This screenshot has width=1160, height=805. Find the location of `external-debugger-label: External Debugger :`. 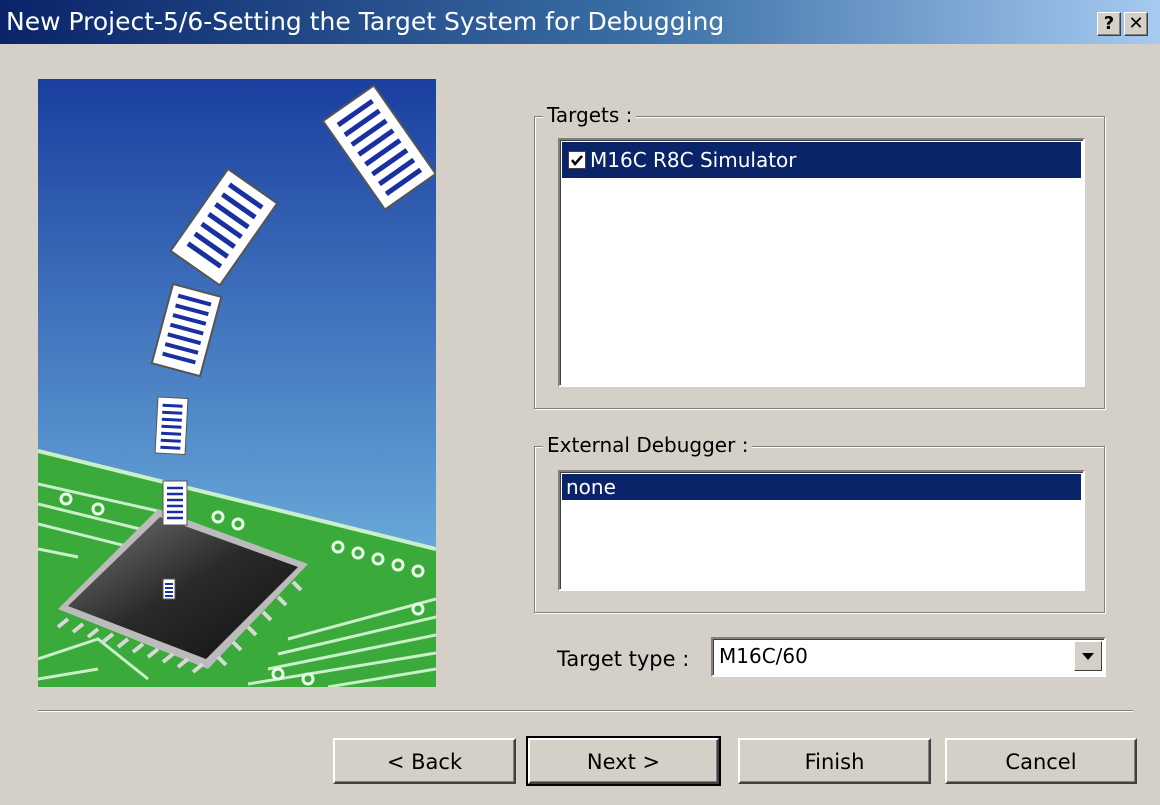

external-debugger-label: External Debugger : is located at coordinates (648, 445).